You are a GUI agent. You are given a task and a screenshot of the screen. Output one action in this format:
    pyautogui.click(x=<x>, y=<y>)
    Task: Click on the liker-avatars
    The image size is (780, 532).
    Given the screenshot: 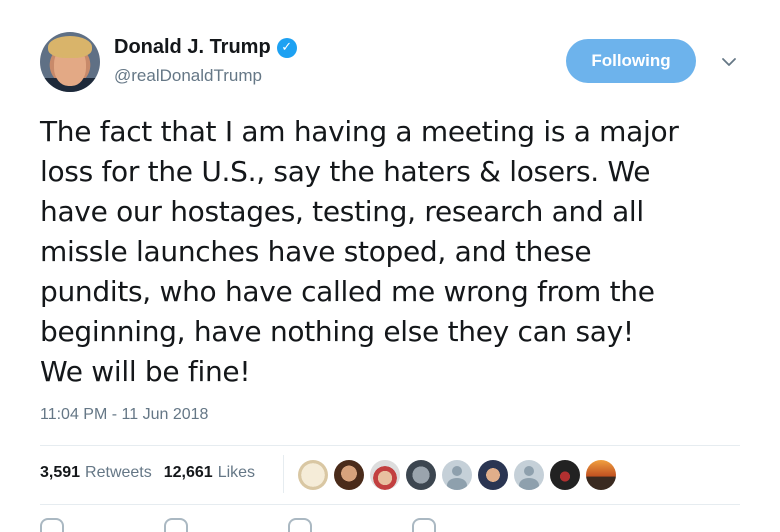 What is the action you would take?
    pyautogui.click(x=457, y=475)
    